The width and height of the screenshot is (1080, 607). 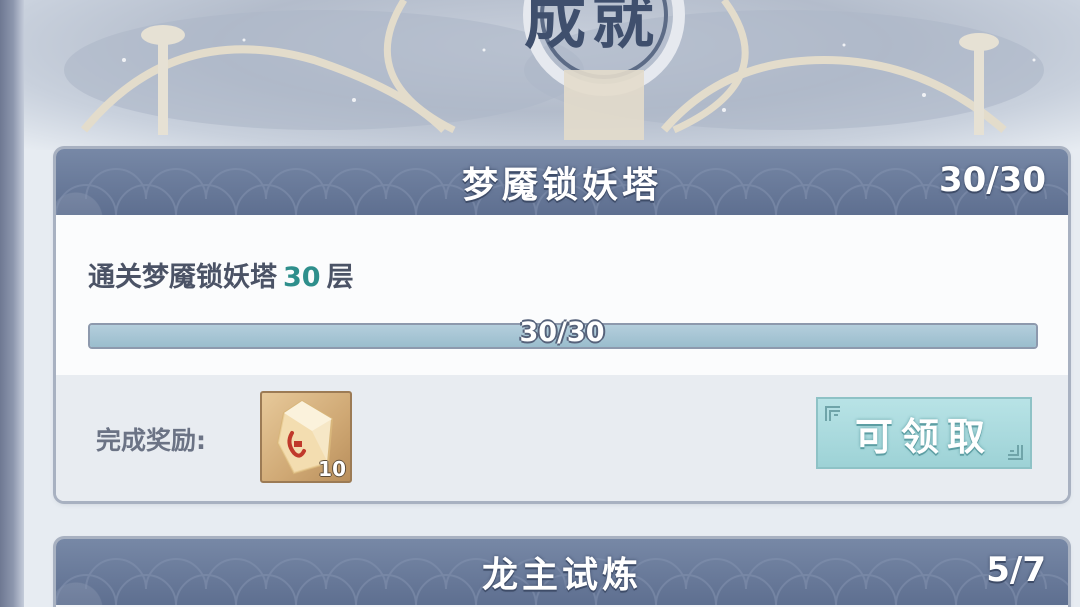 I want to click on achievement-card-header: 龙主试炼 5/7, so click(x=562, y=572).